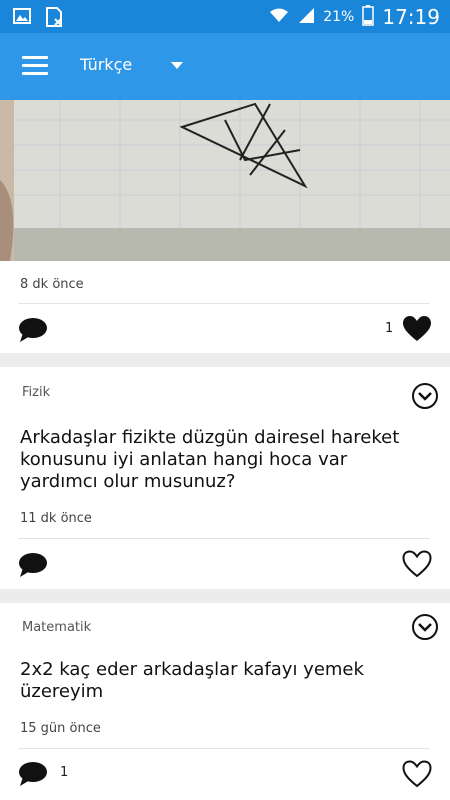  What do you see at coordinates (36, 392) in the screenshot?
I see `post-subject: Fizik` at bounding box center [36, 392].